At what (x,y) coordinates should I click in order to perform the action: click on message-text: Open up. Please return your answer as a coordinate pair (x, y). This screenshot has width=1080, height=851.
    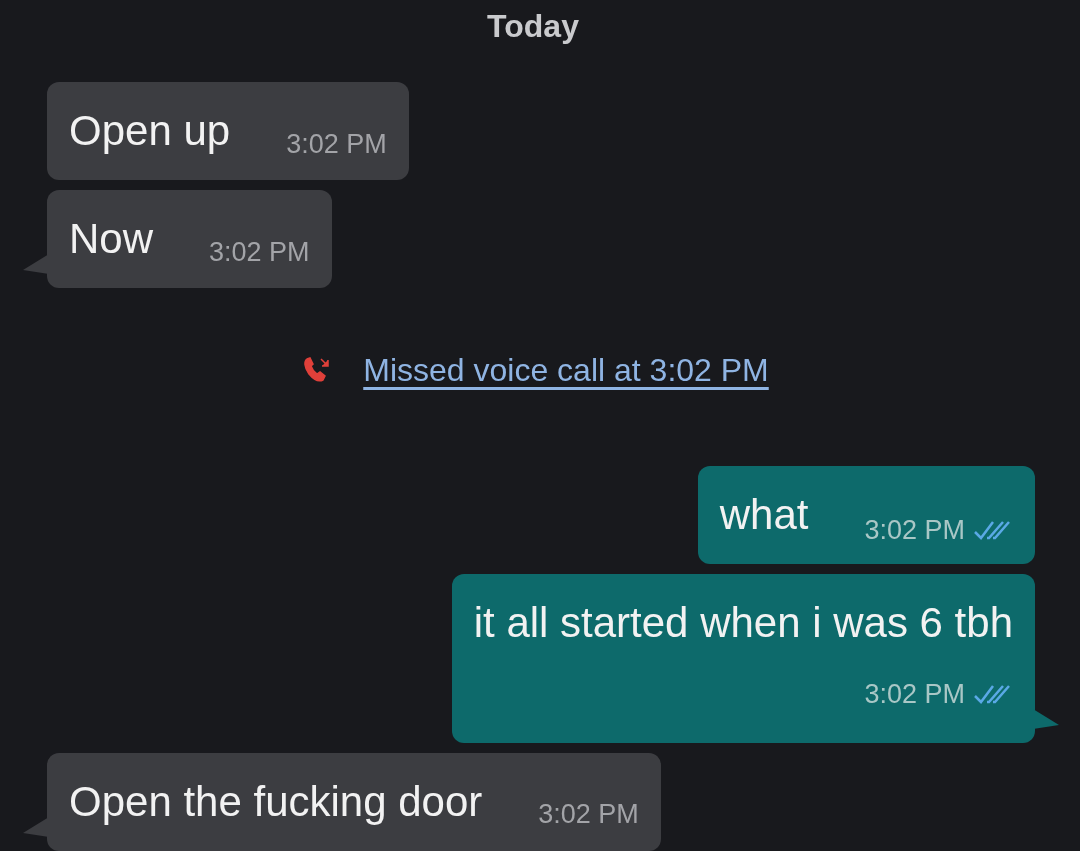
    Looking at the image, I should click on (150, 131).